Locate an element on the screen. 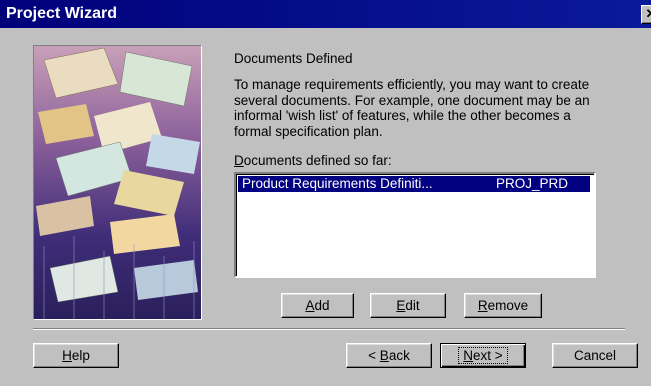  title-bar: Project Wizard ✕ is located at coordinates (325, 14).